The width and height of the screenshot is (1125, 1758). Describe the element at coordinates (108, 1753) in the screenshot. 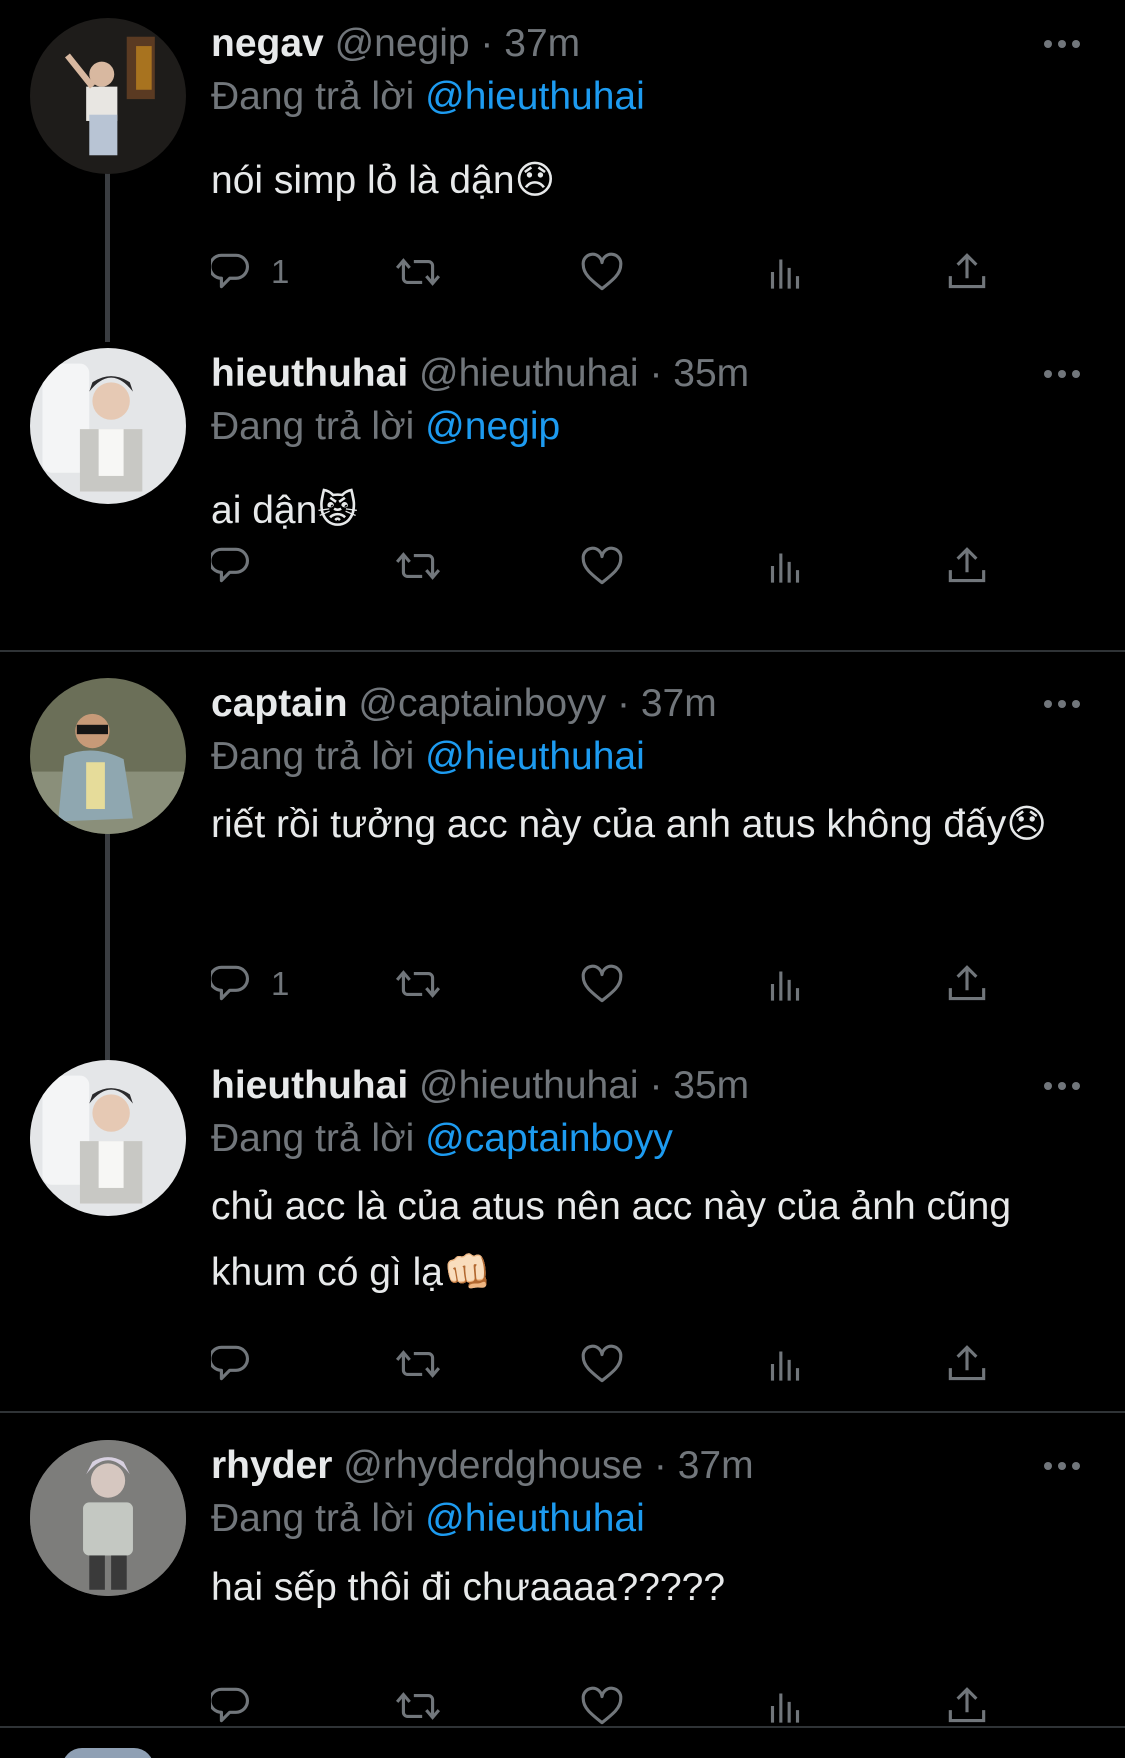

I see `next-avatar-partial` at that location.